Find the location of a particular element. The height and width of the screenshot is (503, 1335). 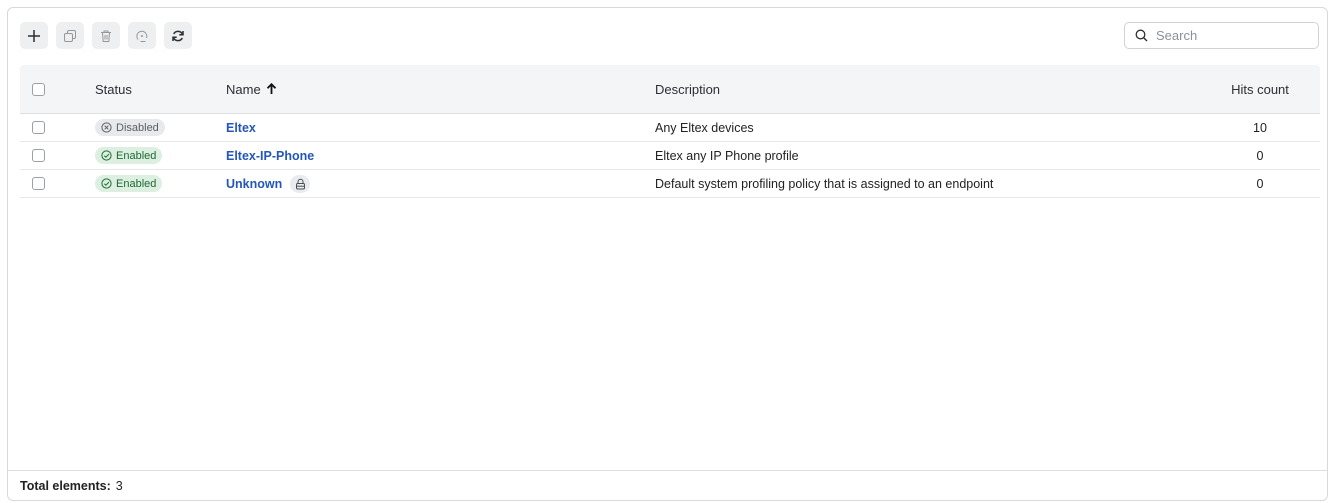

column-header-hits: Hits count is located at coordinates (1260, 89).